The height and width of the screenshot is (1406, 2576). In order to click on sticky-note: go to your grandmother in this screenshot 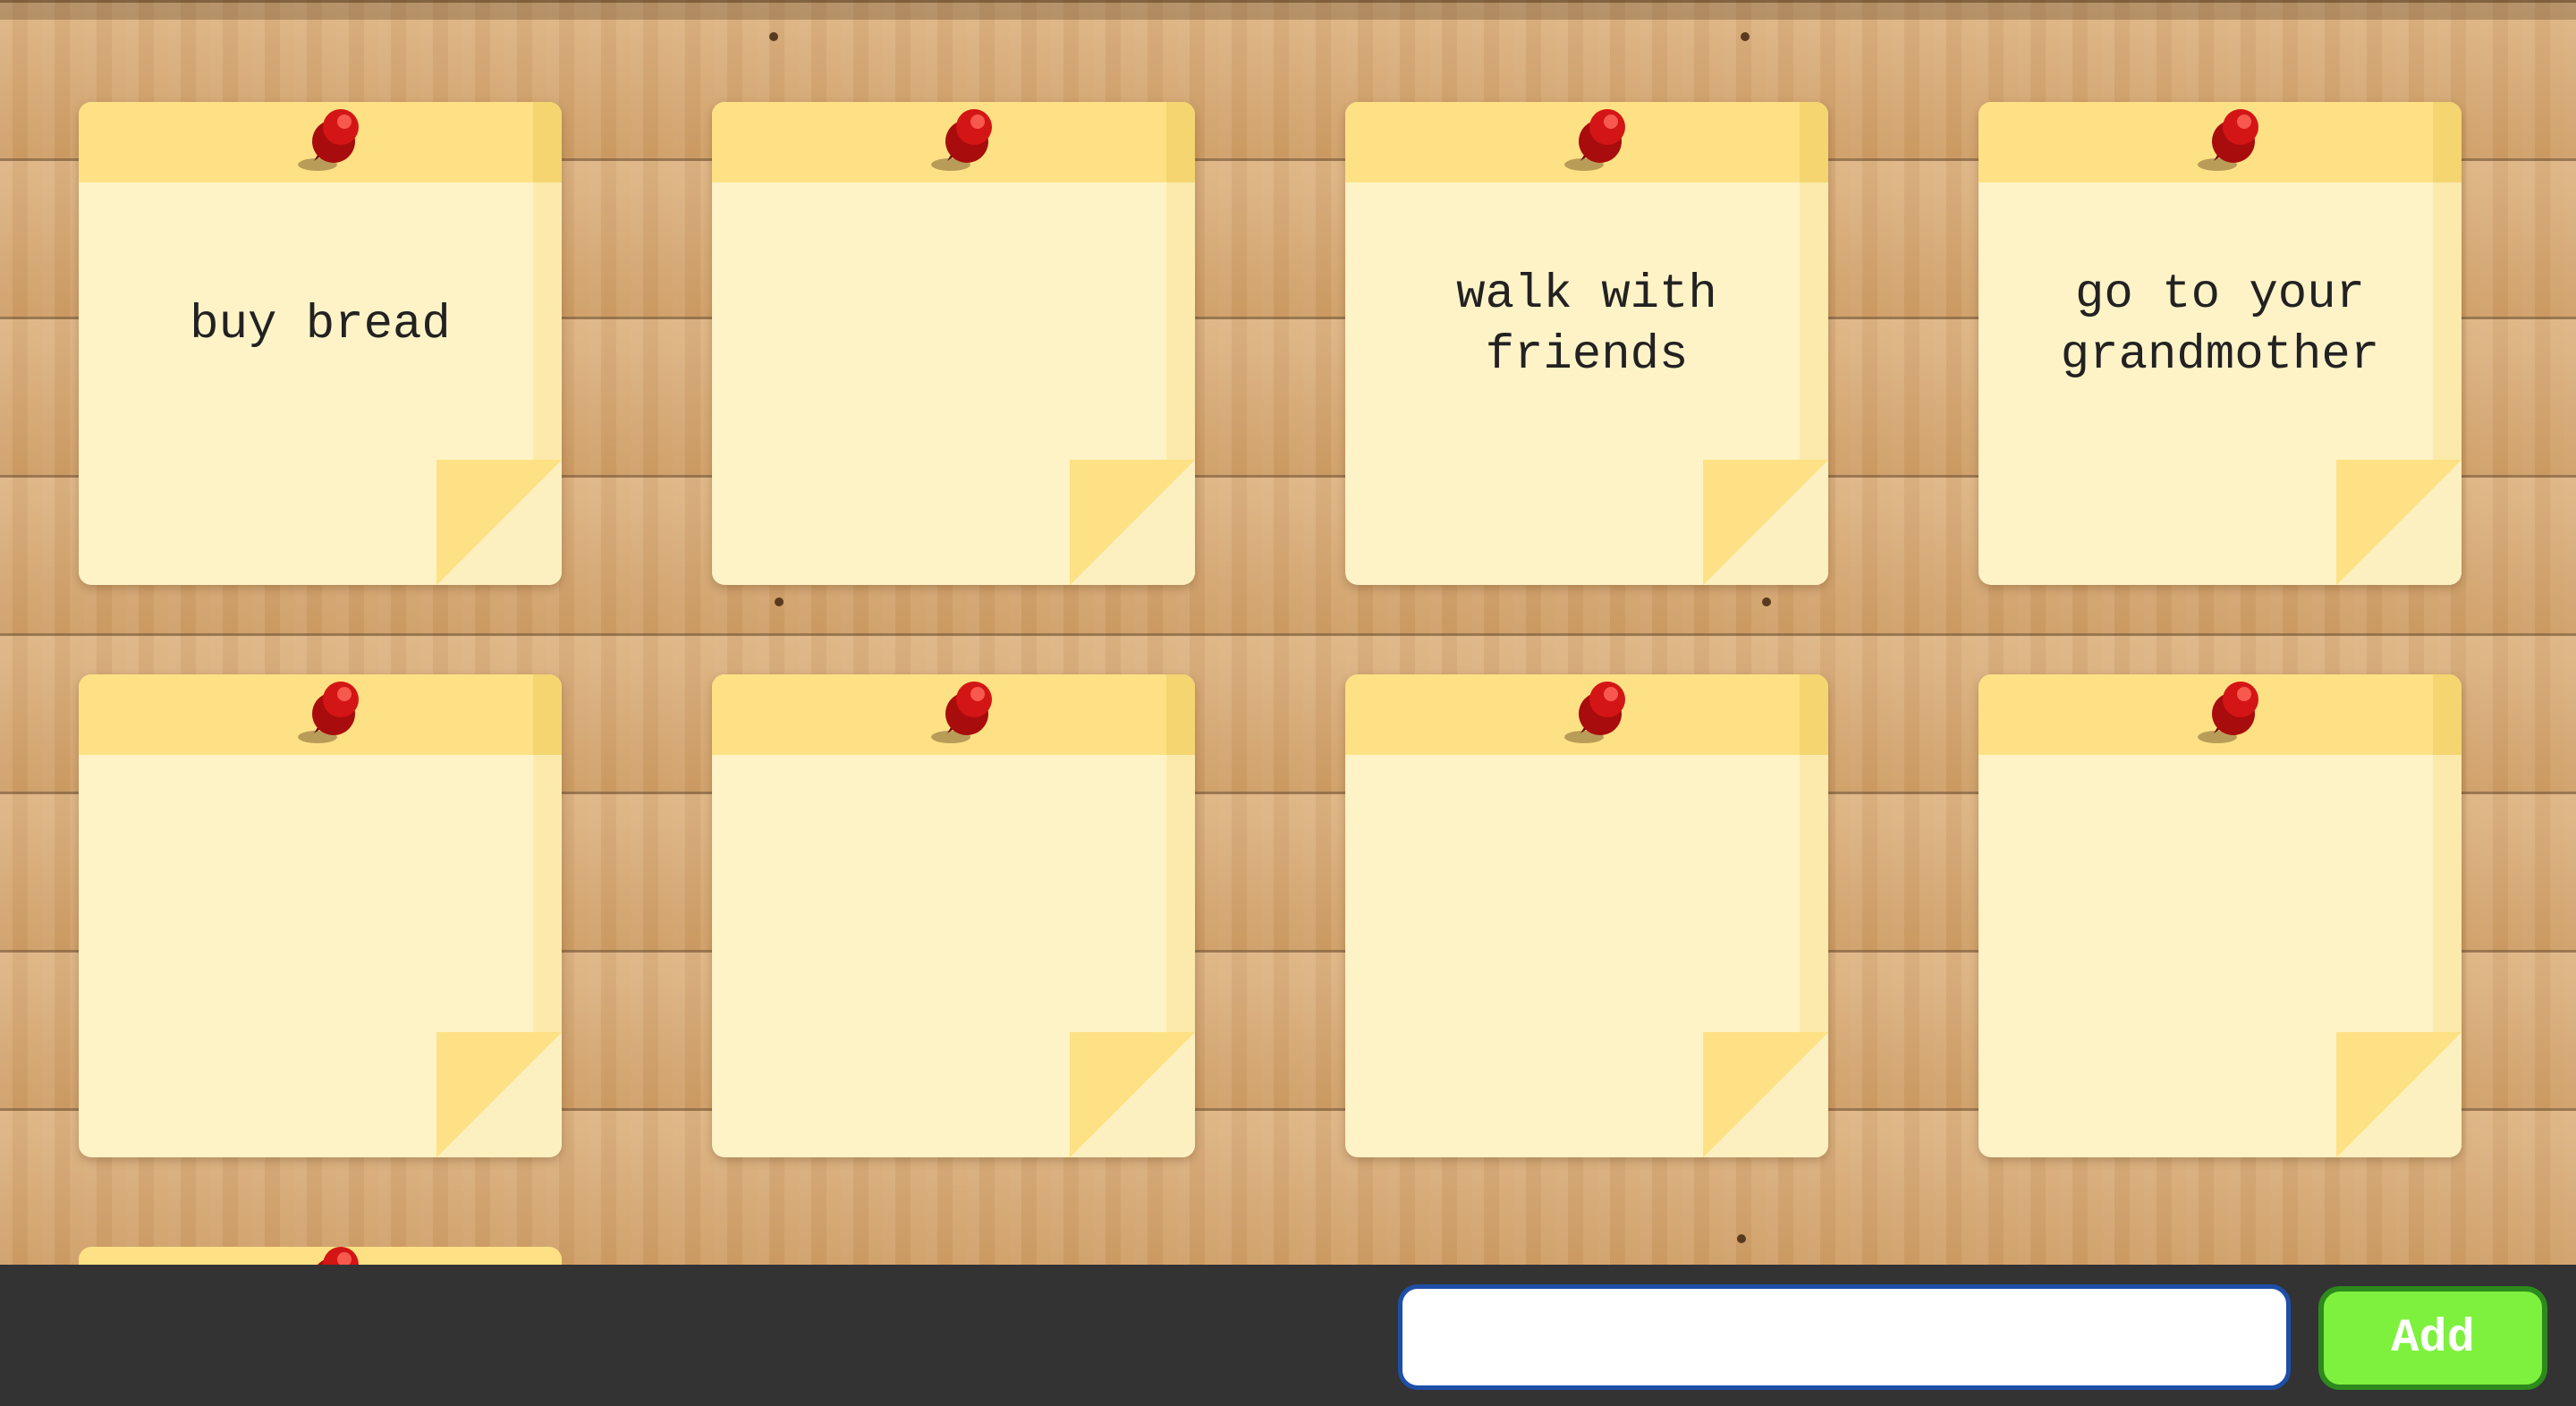, I will do `click(2220, 344)`.